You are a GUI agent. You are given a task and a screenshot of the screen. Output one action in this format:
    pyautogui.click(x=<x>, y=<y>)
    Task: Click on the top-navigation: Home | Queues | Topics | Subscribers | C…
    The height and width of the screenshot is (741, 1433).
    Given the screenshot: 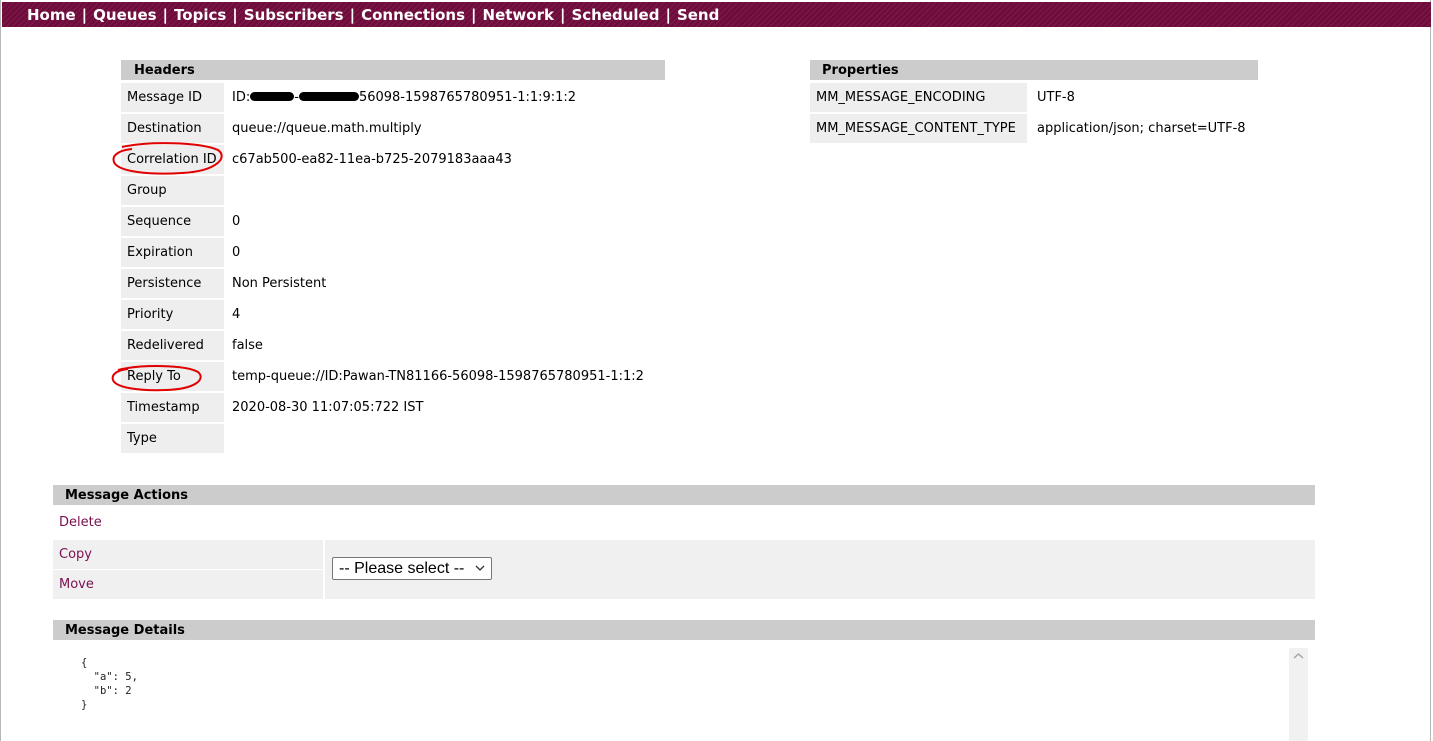 What is the action you would take?
    pyautogui.click(x=716, y=14)
    